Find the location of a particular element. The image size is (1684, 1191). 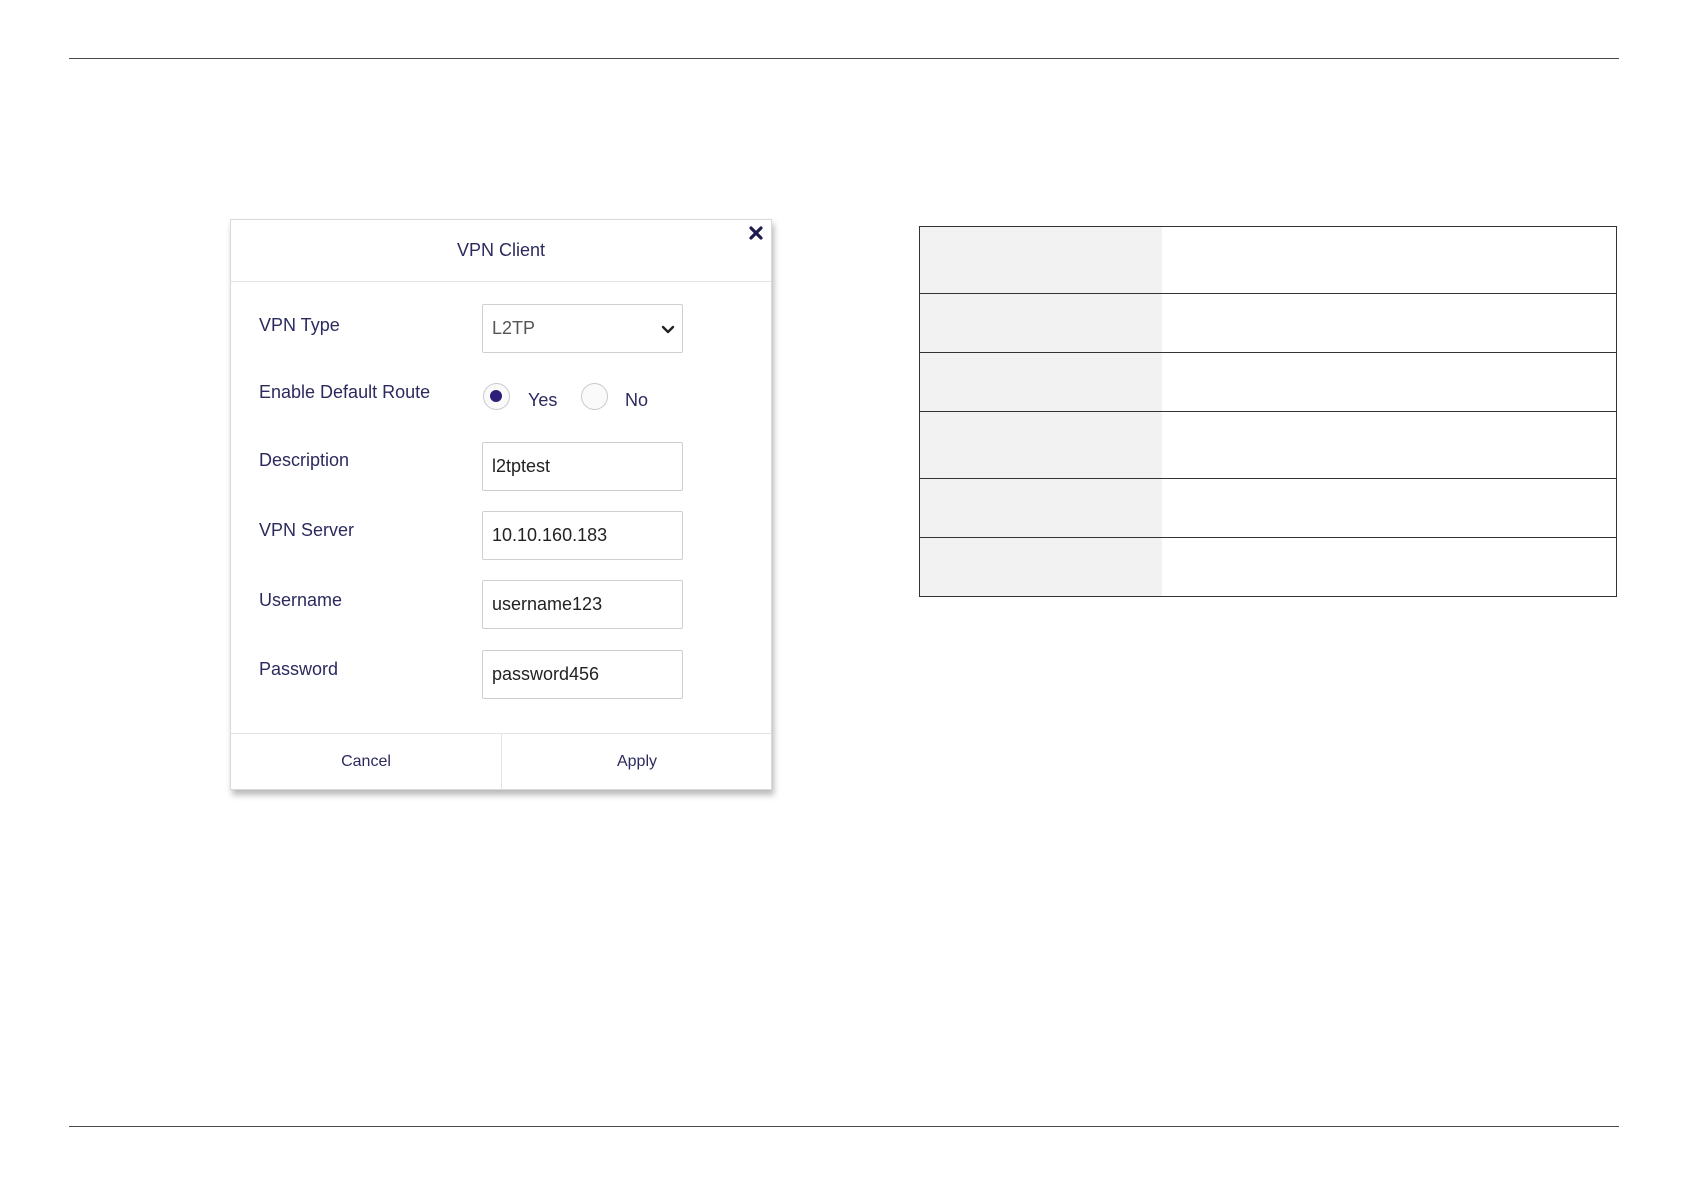

vpn-type-select: L2TP is located at coordinates (582, 328).